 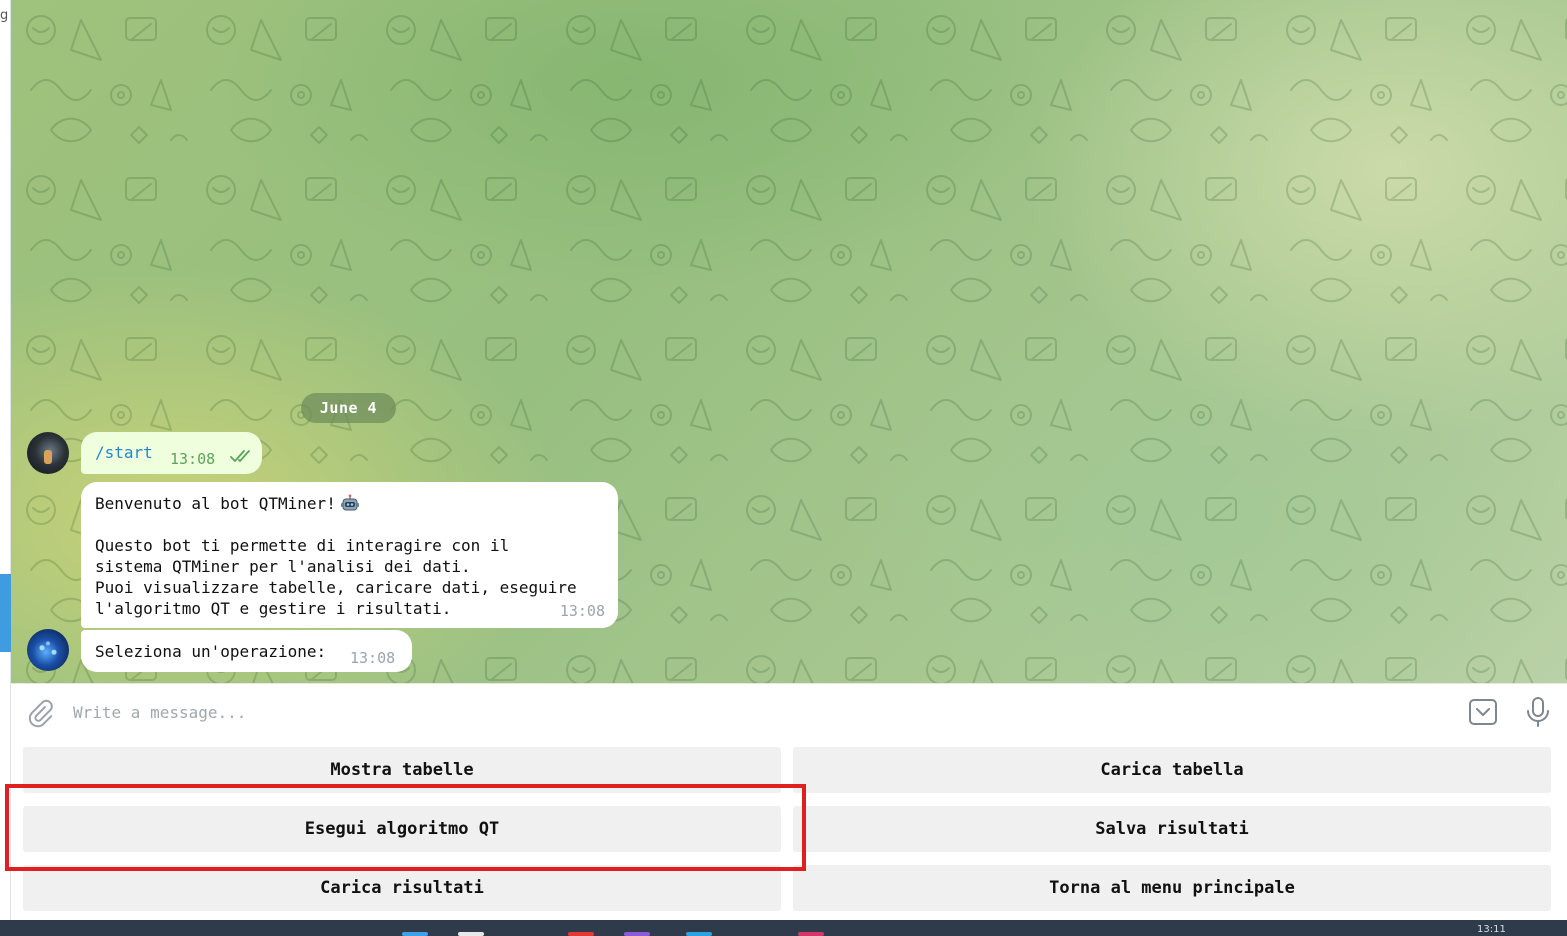 What do you see at coordinates (211, 651) in the screenshot?
I see `message-text: Seleziona un'operazione:` at bounding box center [211, 651].